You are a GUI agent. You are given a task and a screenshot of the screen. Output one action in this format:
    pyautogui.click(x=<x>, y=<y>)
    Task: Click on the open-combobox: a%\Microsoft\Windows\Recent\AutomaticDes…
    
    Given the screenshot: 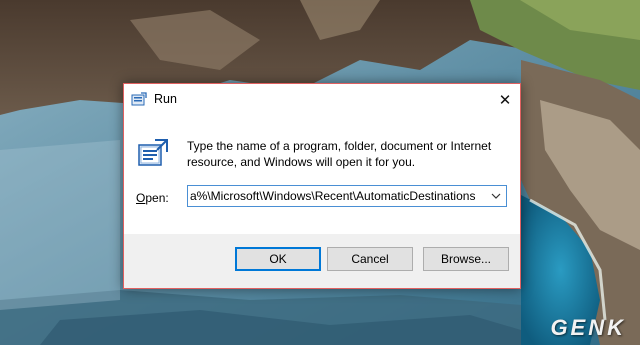 What is the action you would take?
    pyautogui.click(x=347, y=196)
    